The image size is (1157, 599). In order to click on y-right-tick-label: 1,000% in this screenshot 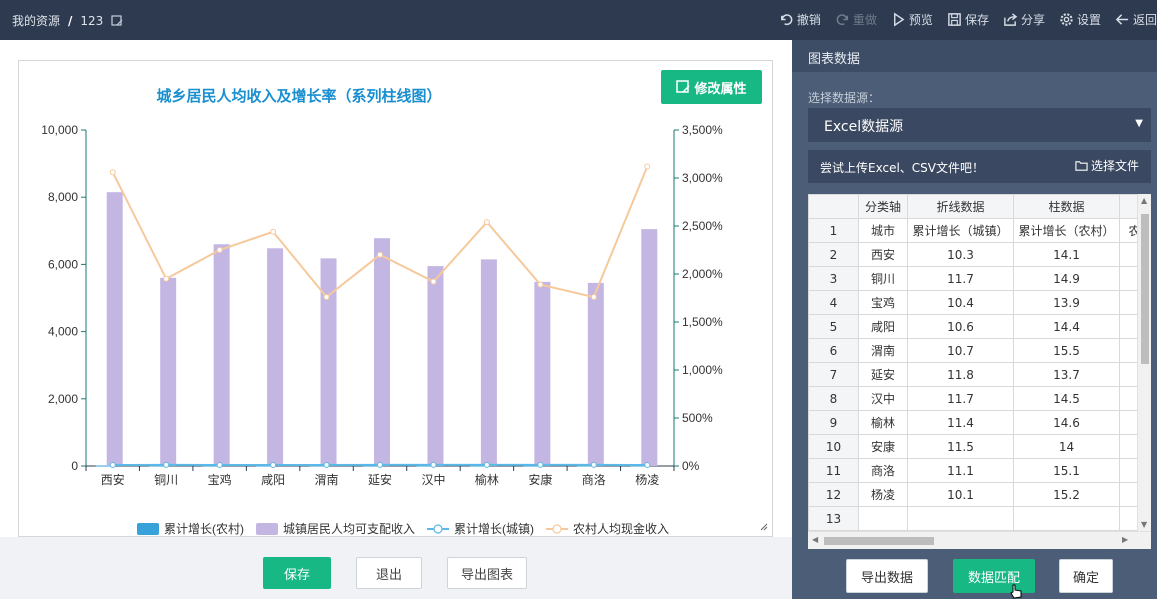, I will do `click(702, 370)`.